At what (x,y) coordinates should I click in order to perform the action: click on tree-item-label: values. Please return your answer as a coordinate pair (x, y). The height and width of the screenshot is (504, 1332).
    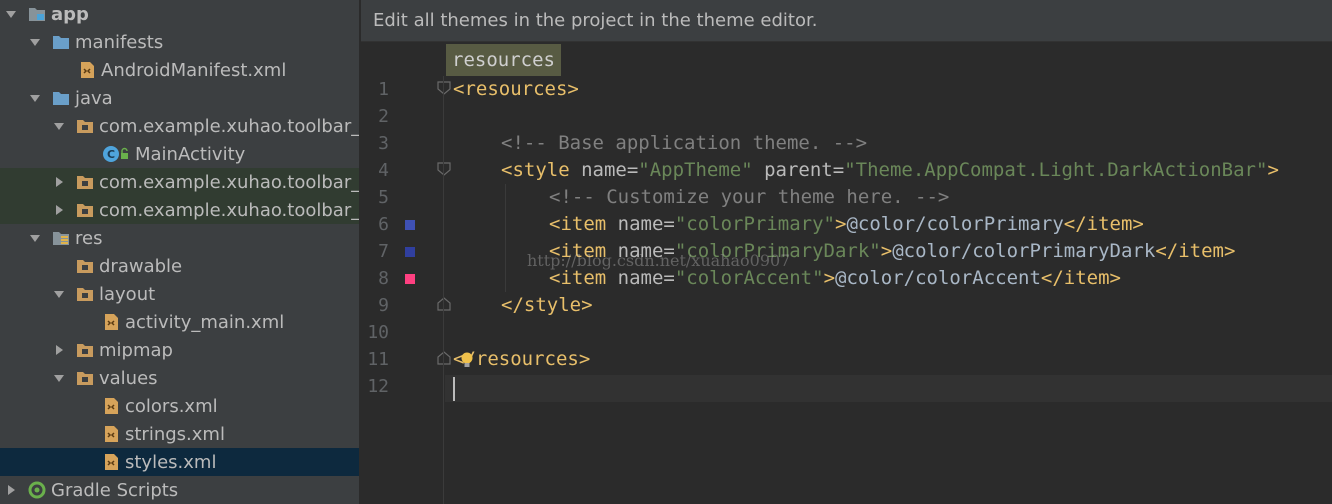
    Looking at the image, I should click on (128, 378).